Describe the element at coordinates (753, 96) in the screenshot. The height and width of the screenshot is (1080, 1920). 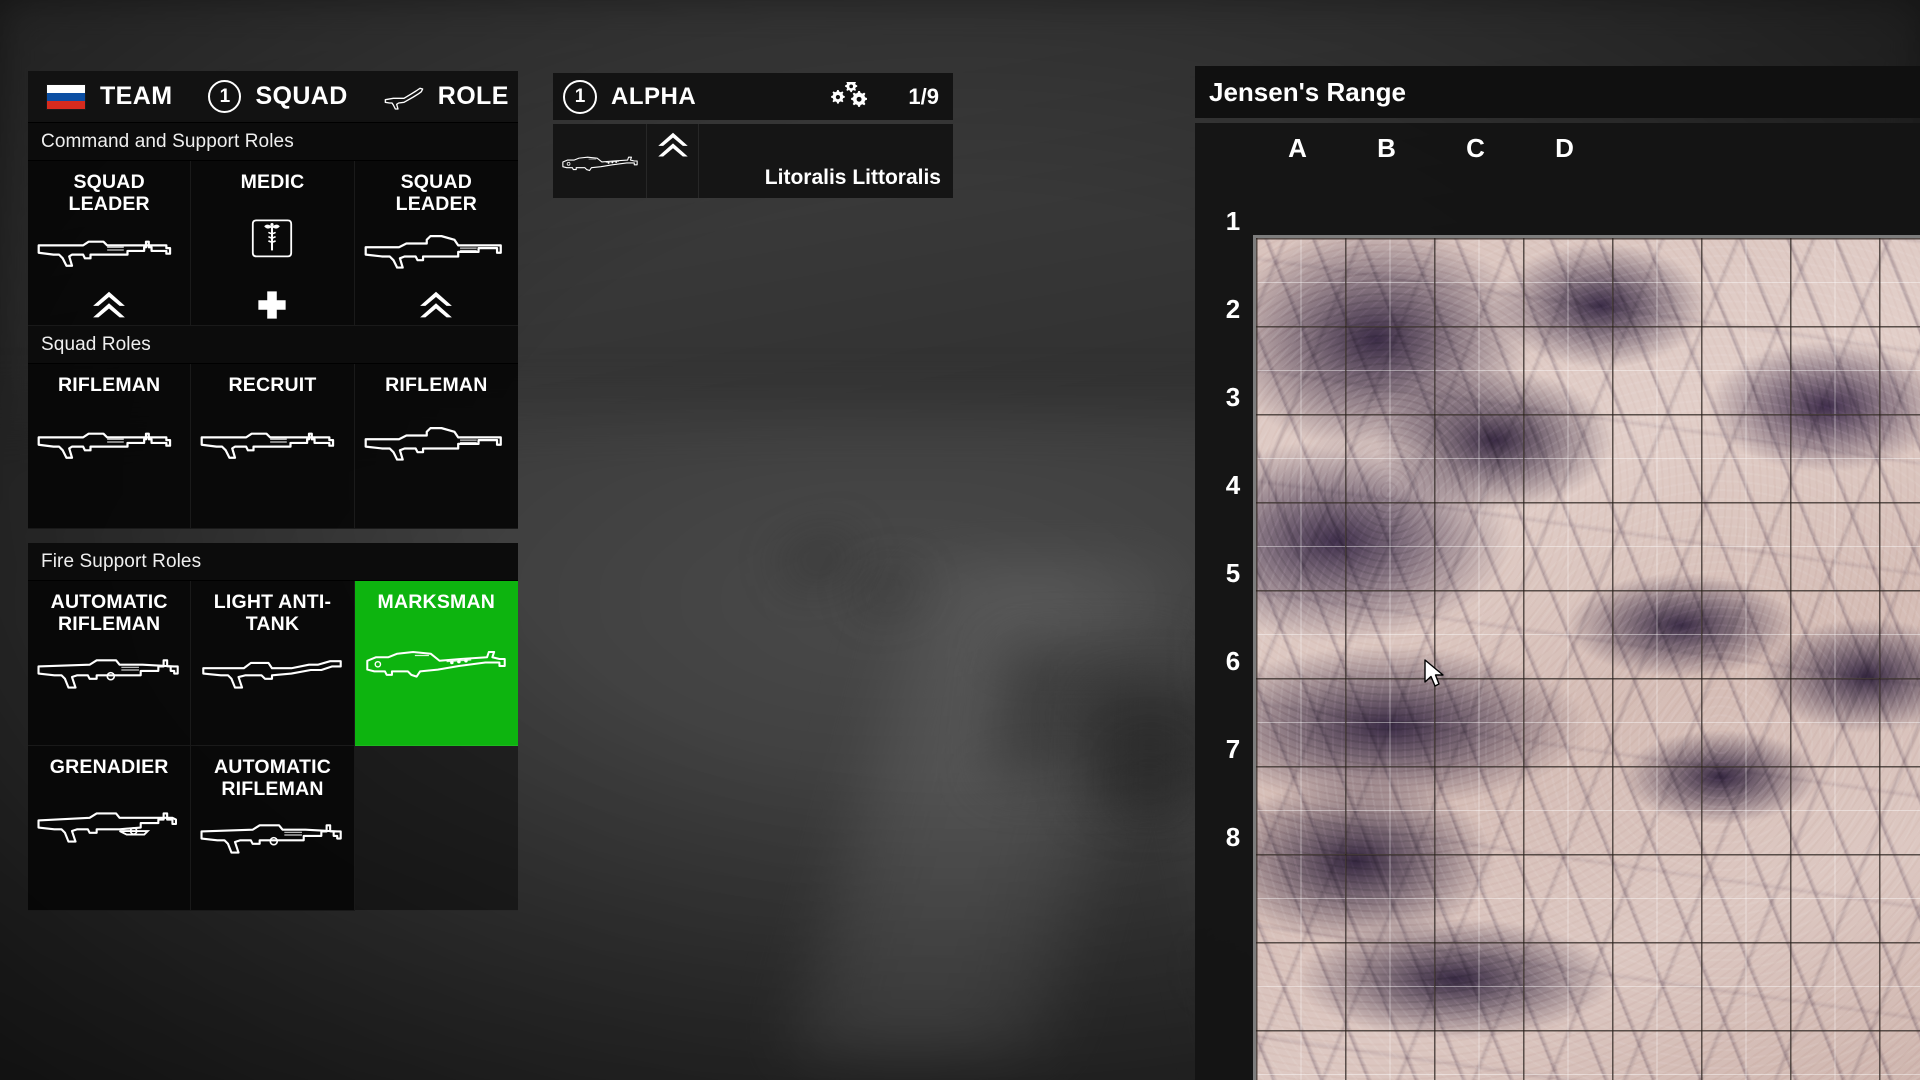
I see `squad-header: 1 ALPHA 1/9` at that location.